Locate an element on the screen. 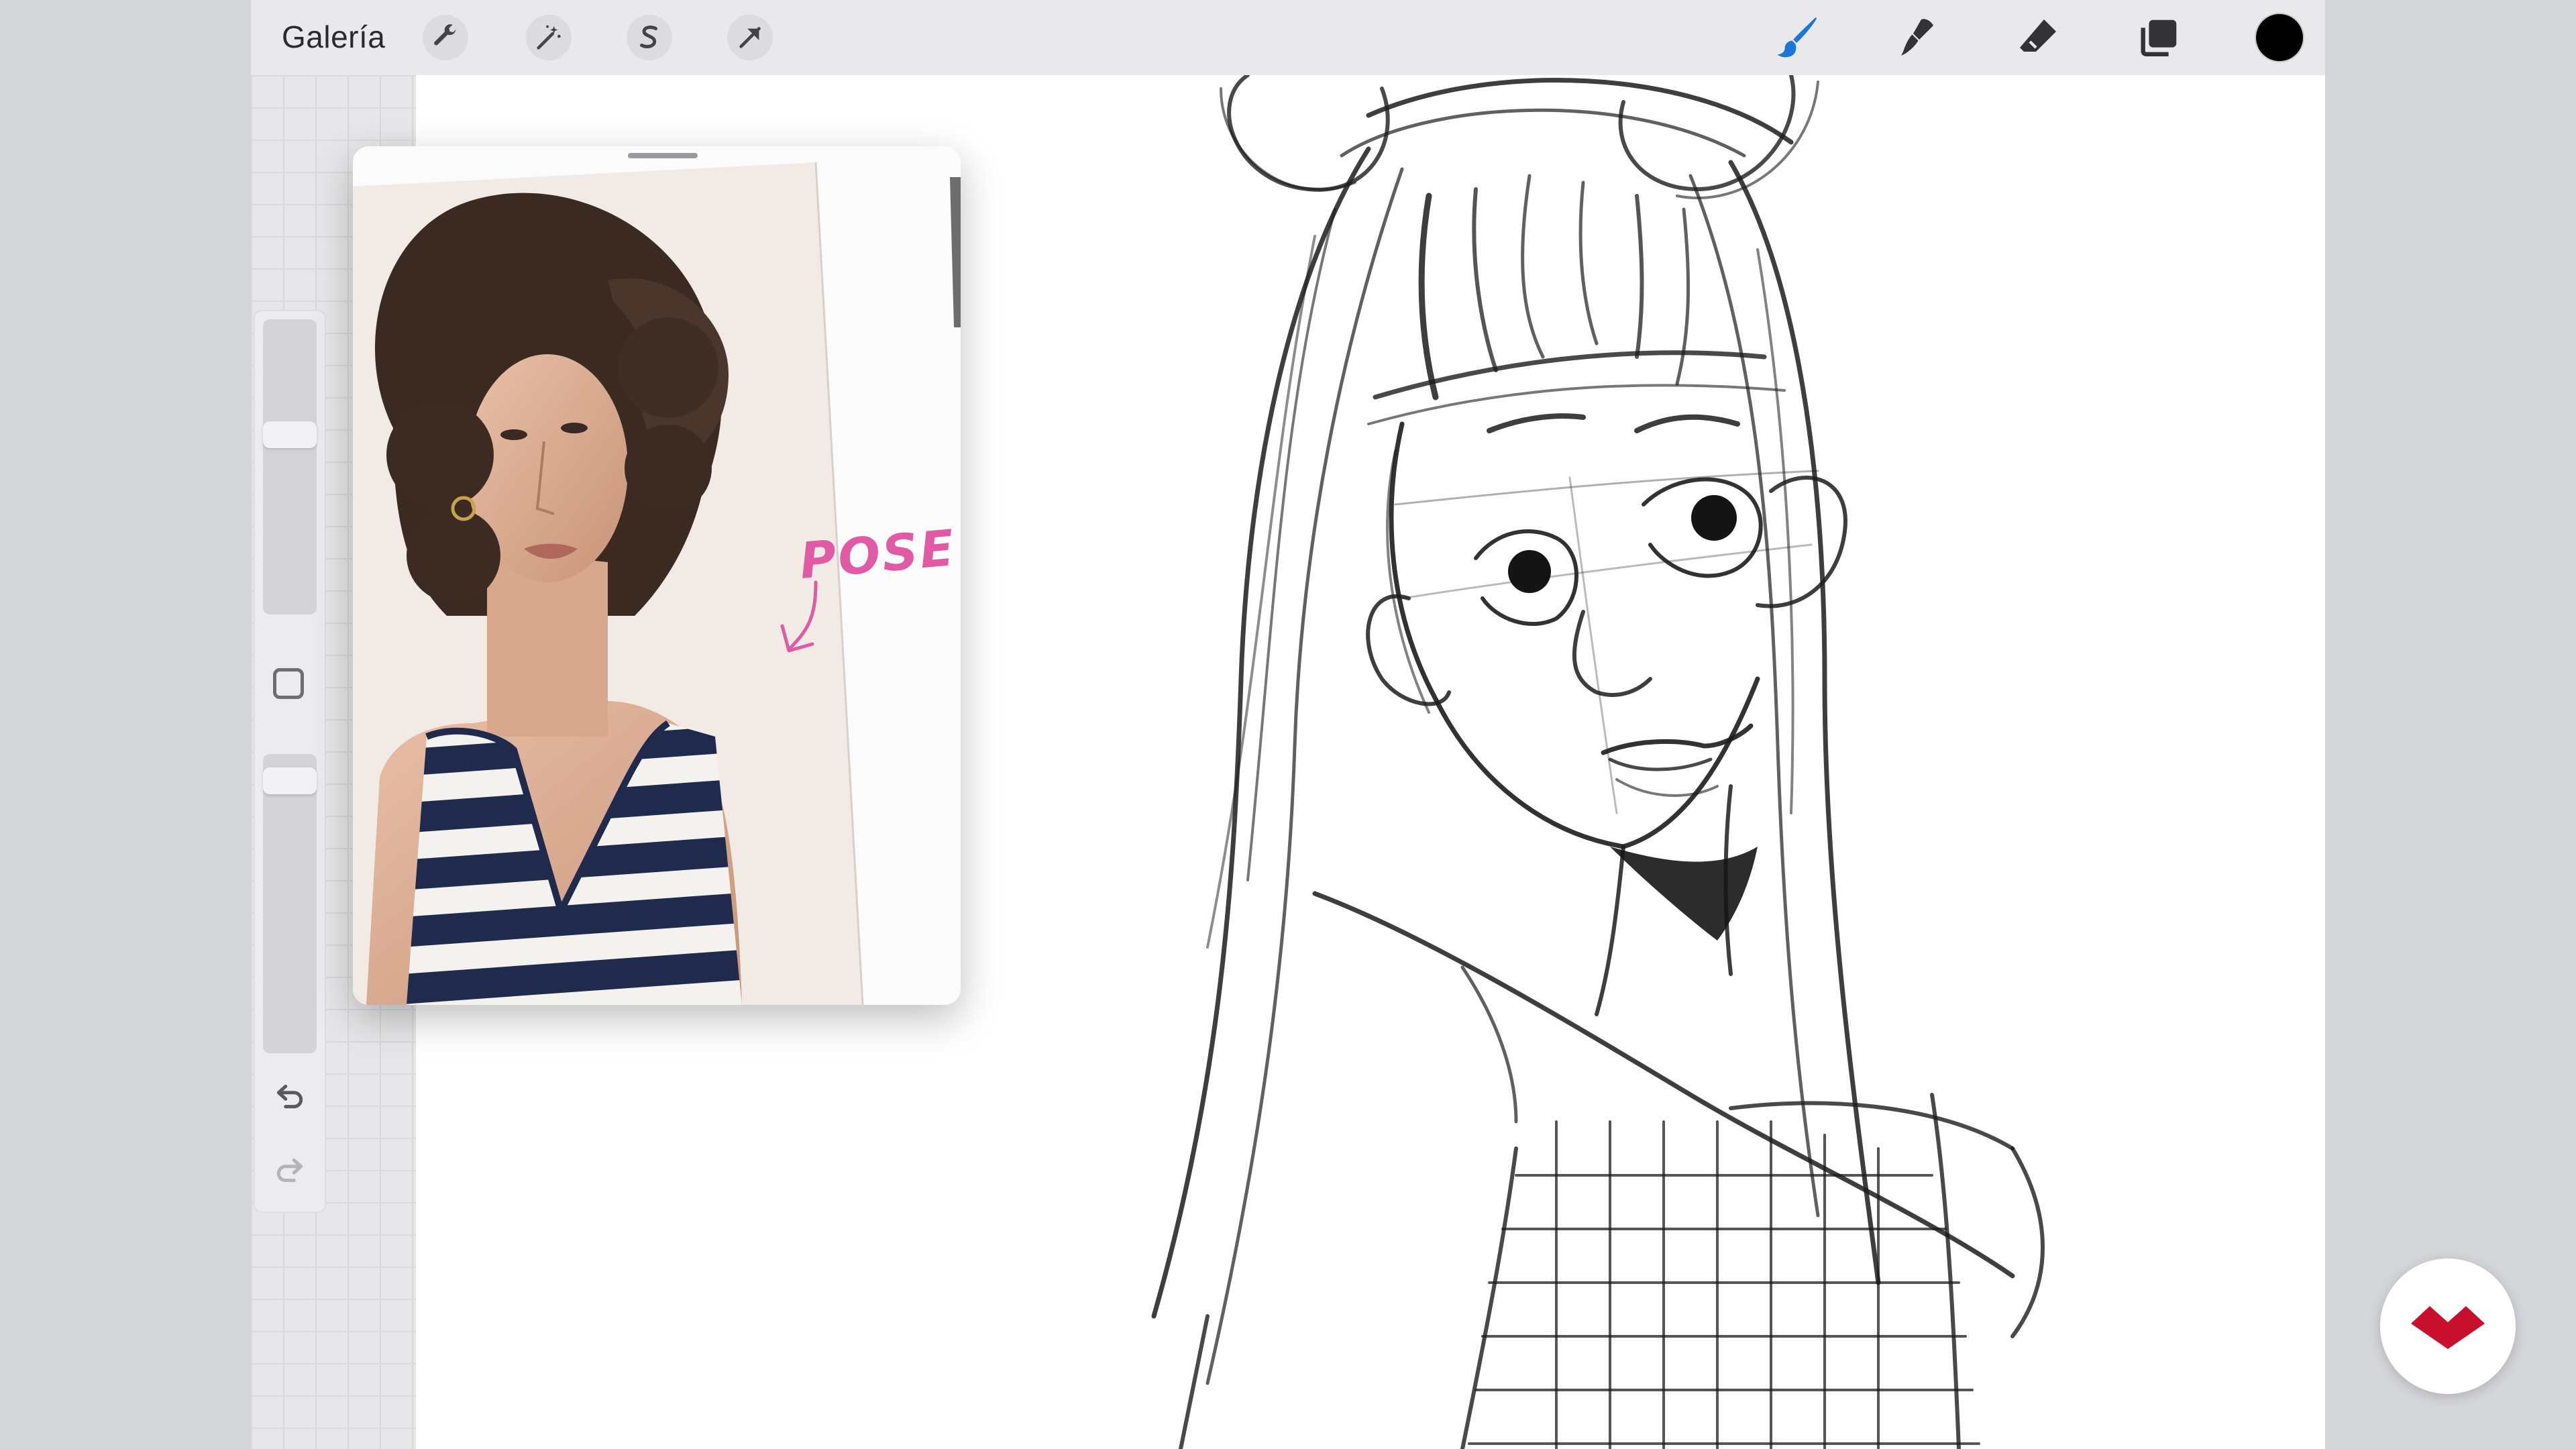  selection-button is located at coordinates (649, 37).